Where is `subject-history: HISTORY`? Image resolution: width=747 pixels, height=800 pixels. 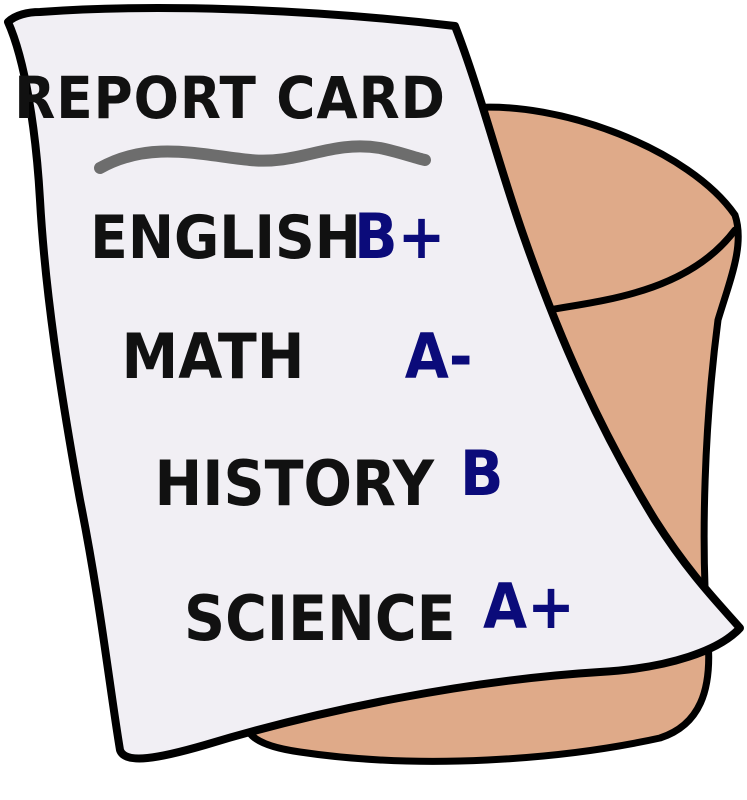 subject-history: HISTORY is located at coordinates (295, 485).